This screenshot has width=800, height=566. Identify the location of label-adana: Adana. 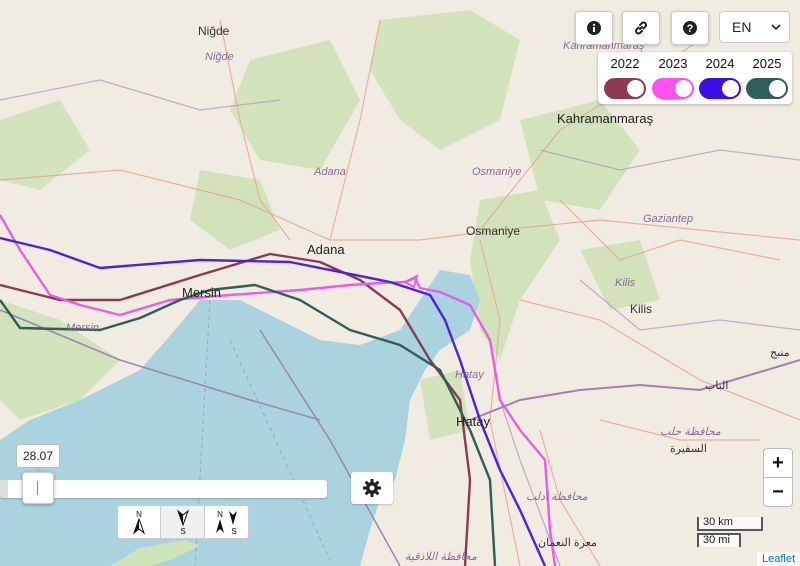
(326, 249).